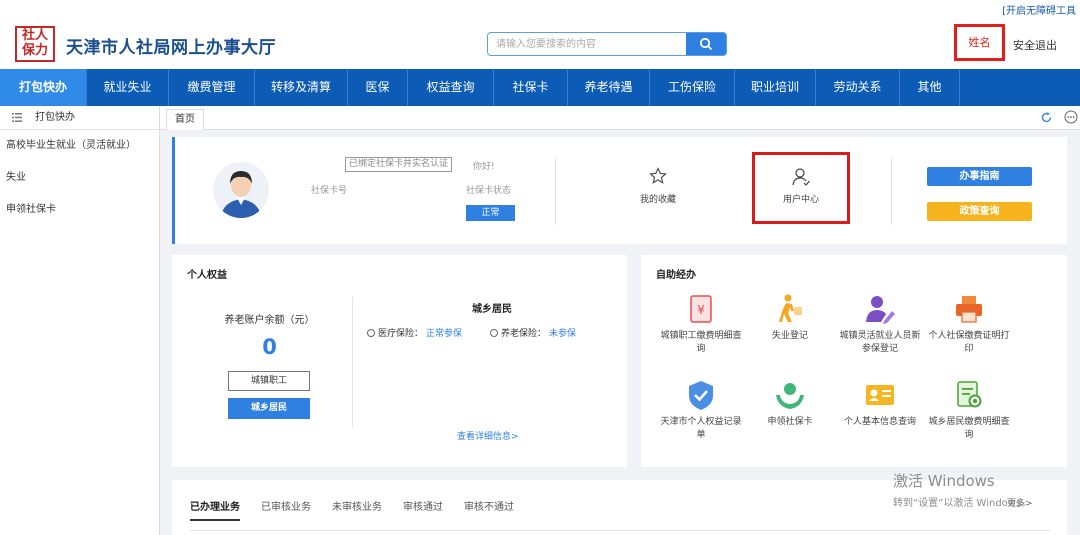 The width and height of the screenshot is (1080, 535). What do you see at coordinates (79, 210) in the screenshot?
I see `sidebar-item-apply-card: 申领社保卡` at bounding box center [79, 210].